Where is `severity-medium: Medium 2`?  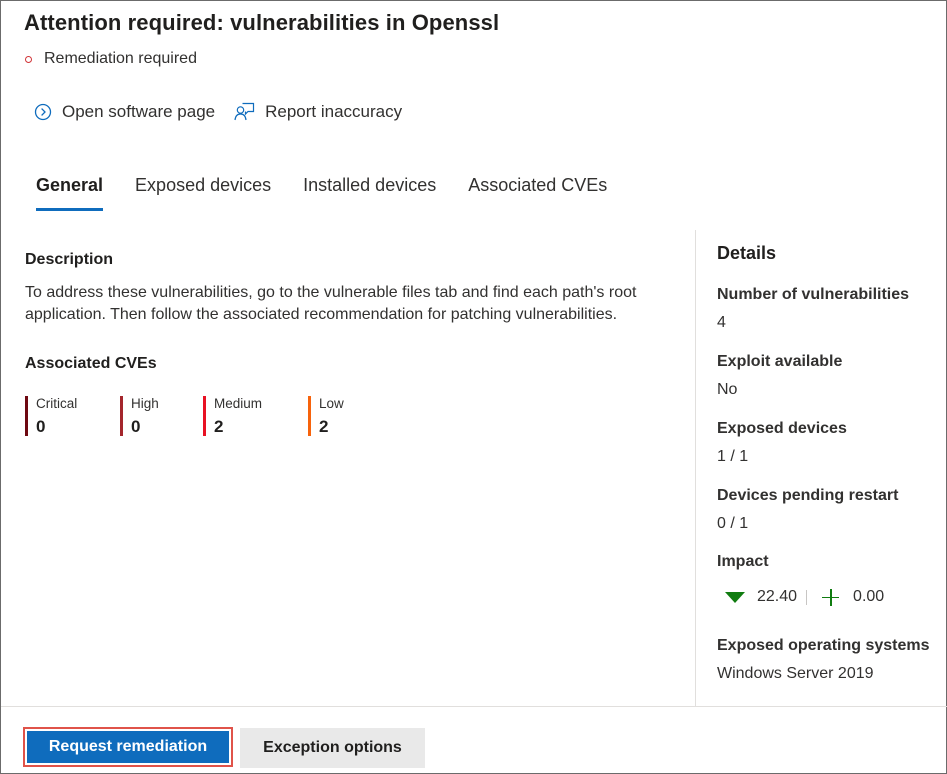 severity-medium: Medium 2 is located at coordinates (232, 416).